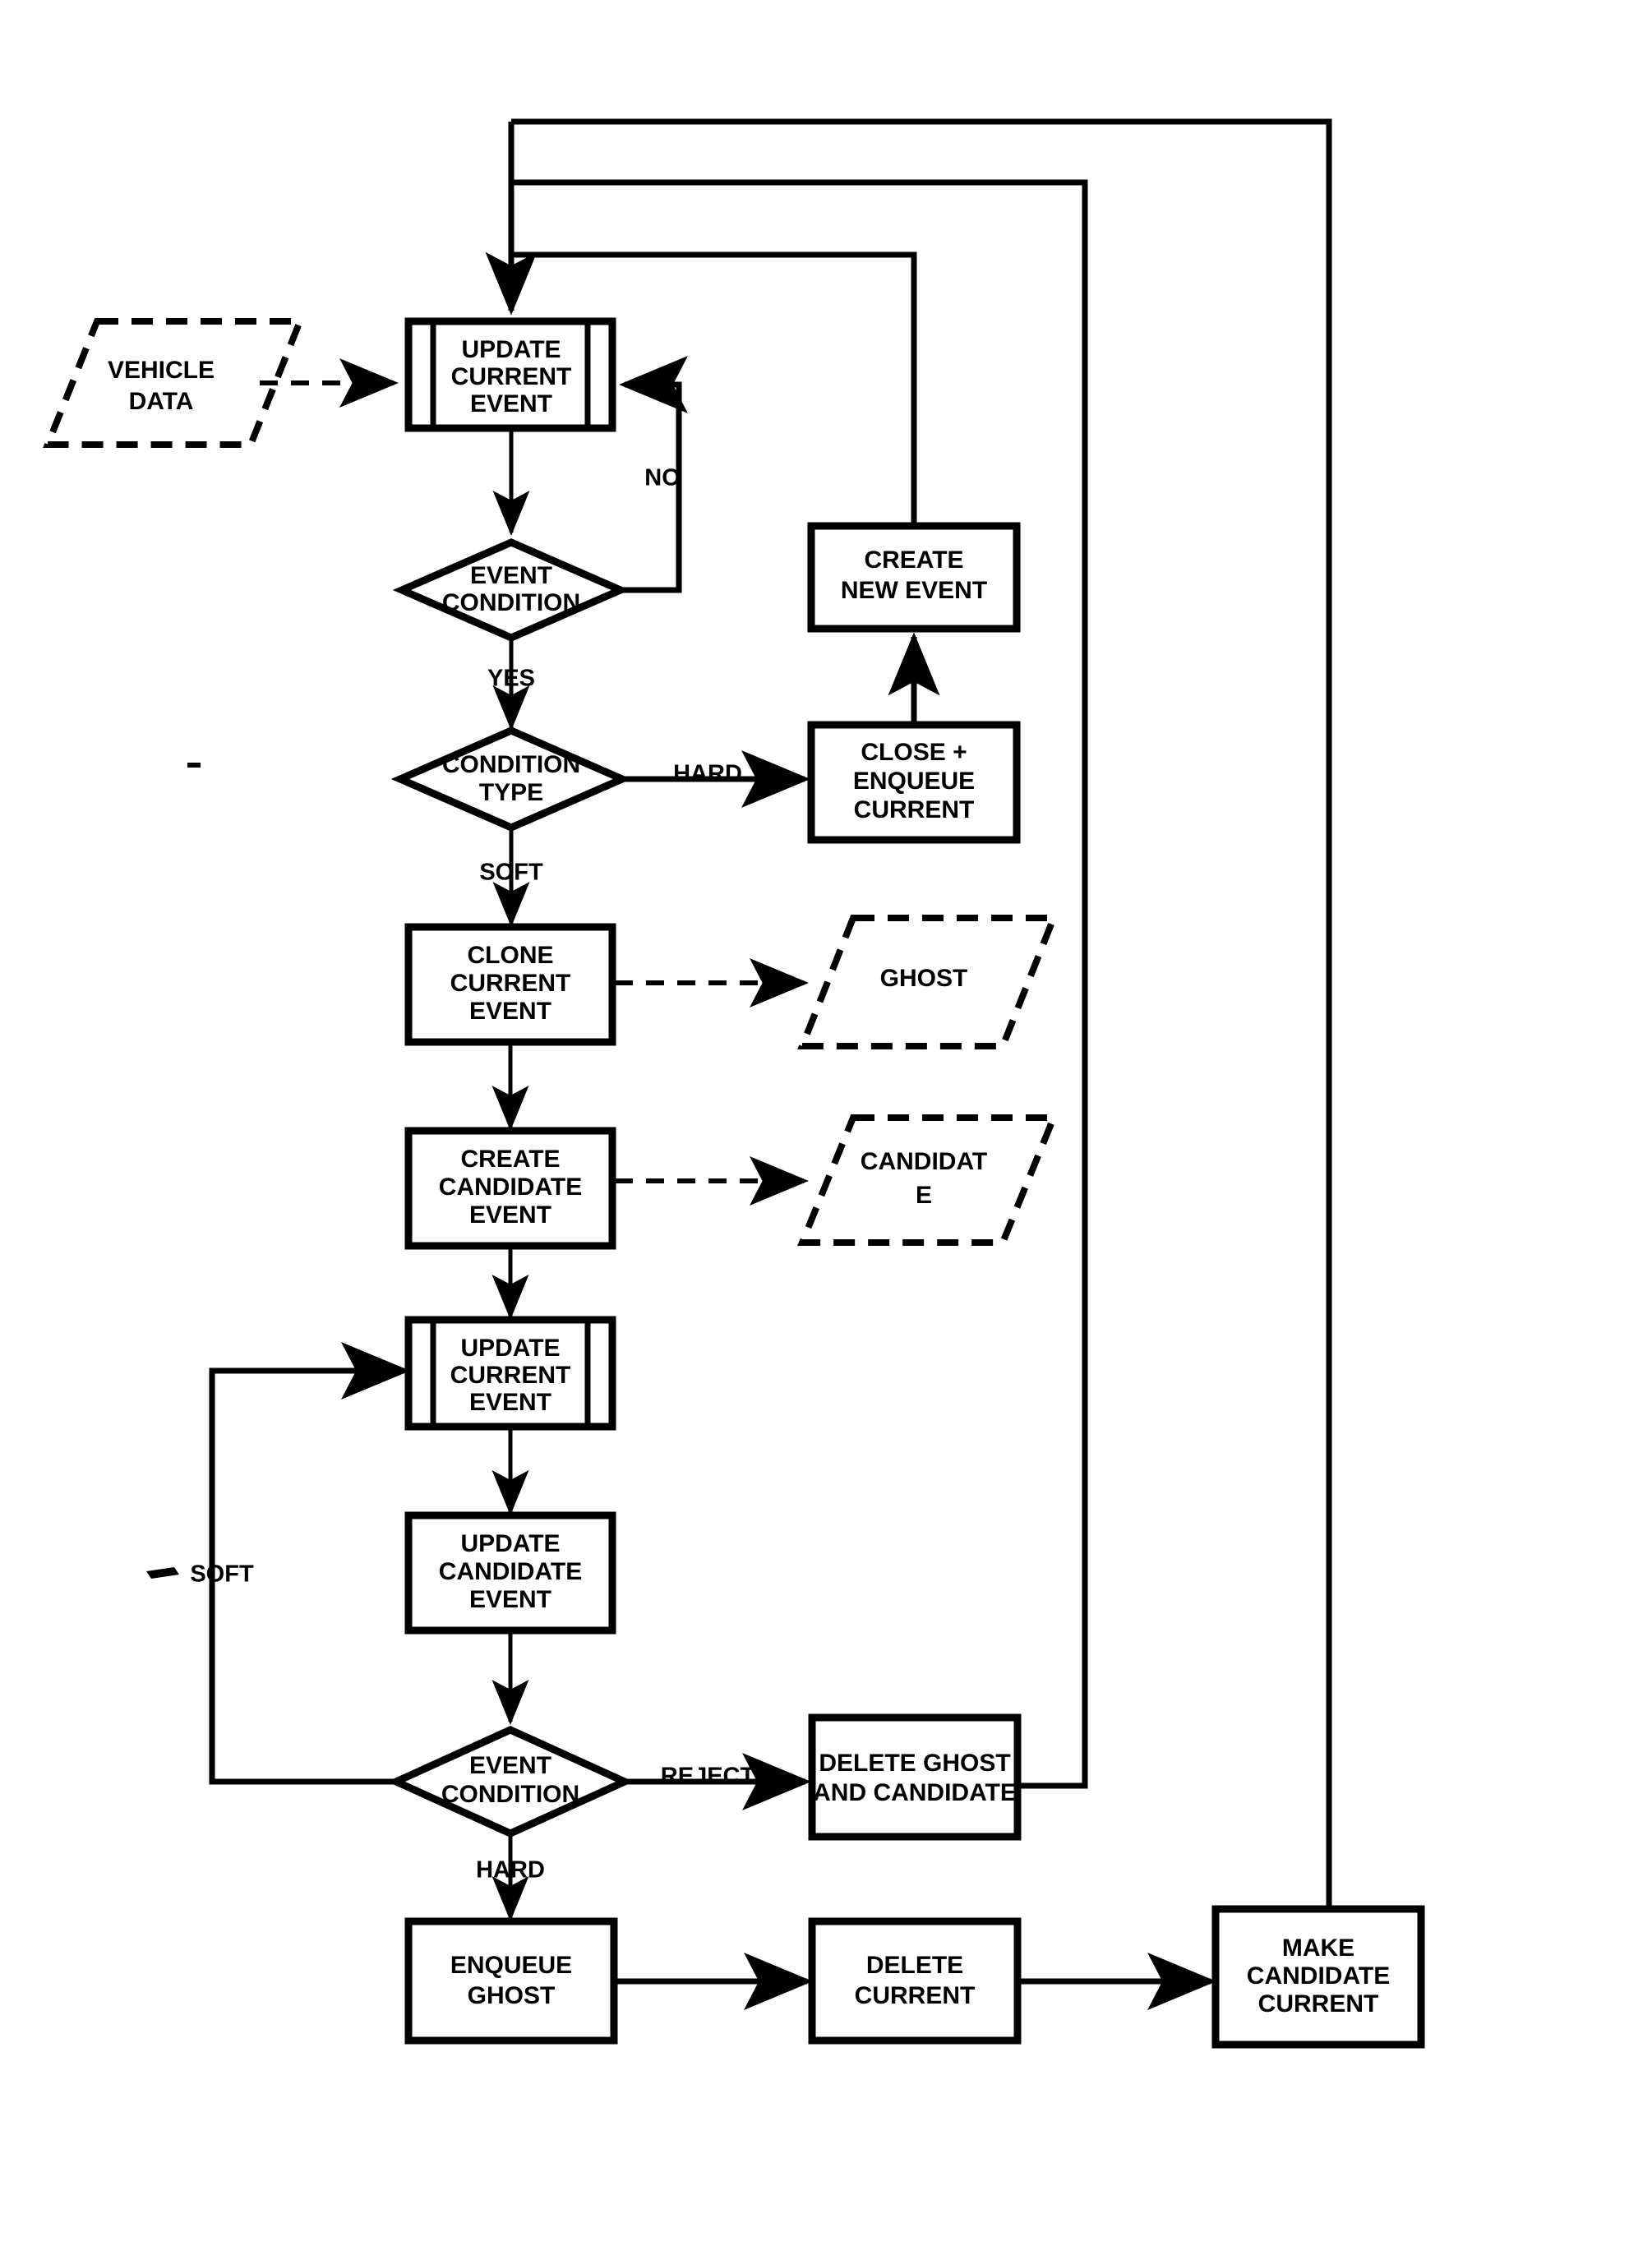 This screenshot has width=1652, height=2255. Describe the element at coordinates (510, 1765) in the screenshot. I see `event-condition-2-label-line1: EVENT` at that location.